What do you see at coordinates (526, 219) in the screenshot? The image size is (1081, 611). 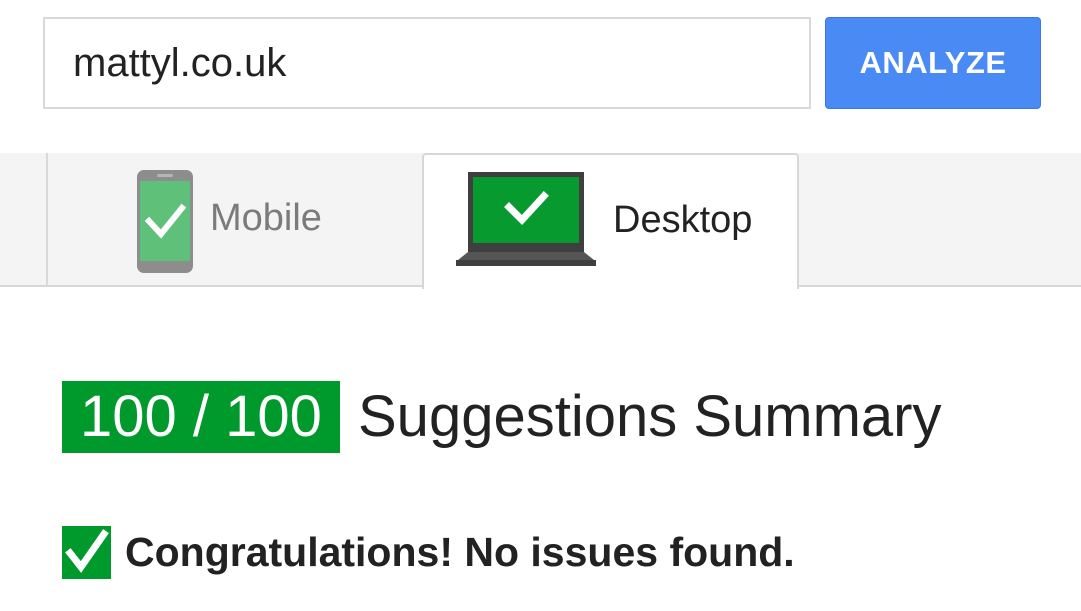 I see `laptop-check-icon` at bounding box center [526, 219].